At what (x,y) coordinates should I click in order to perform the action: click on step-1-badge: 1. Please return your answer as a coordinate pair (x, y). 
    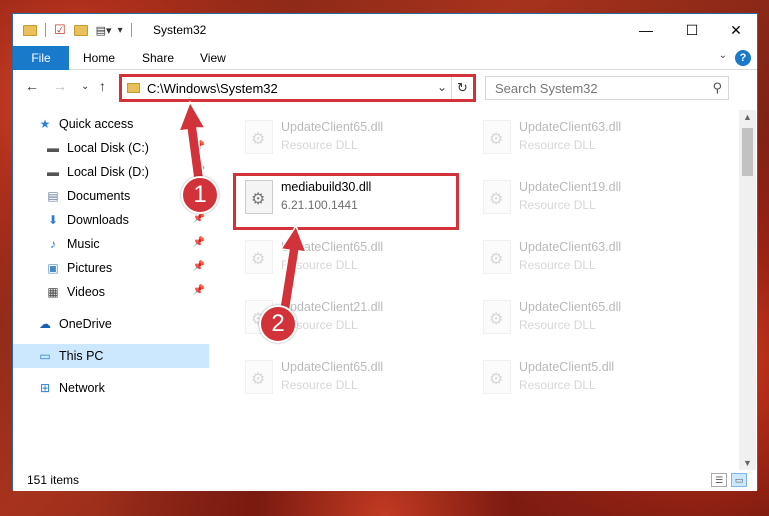
    Looking at the image, I should click on (200, 195).